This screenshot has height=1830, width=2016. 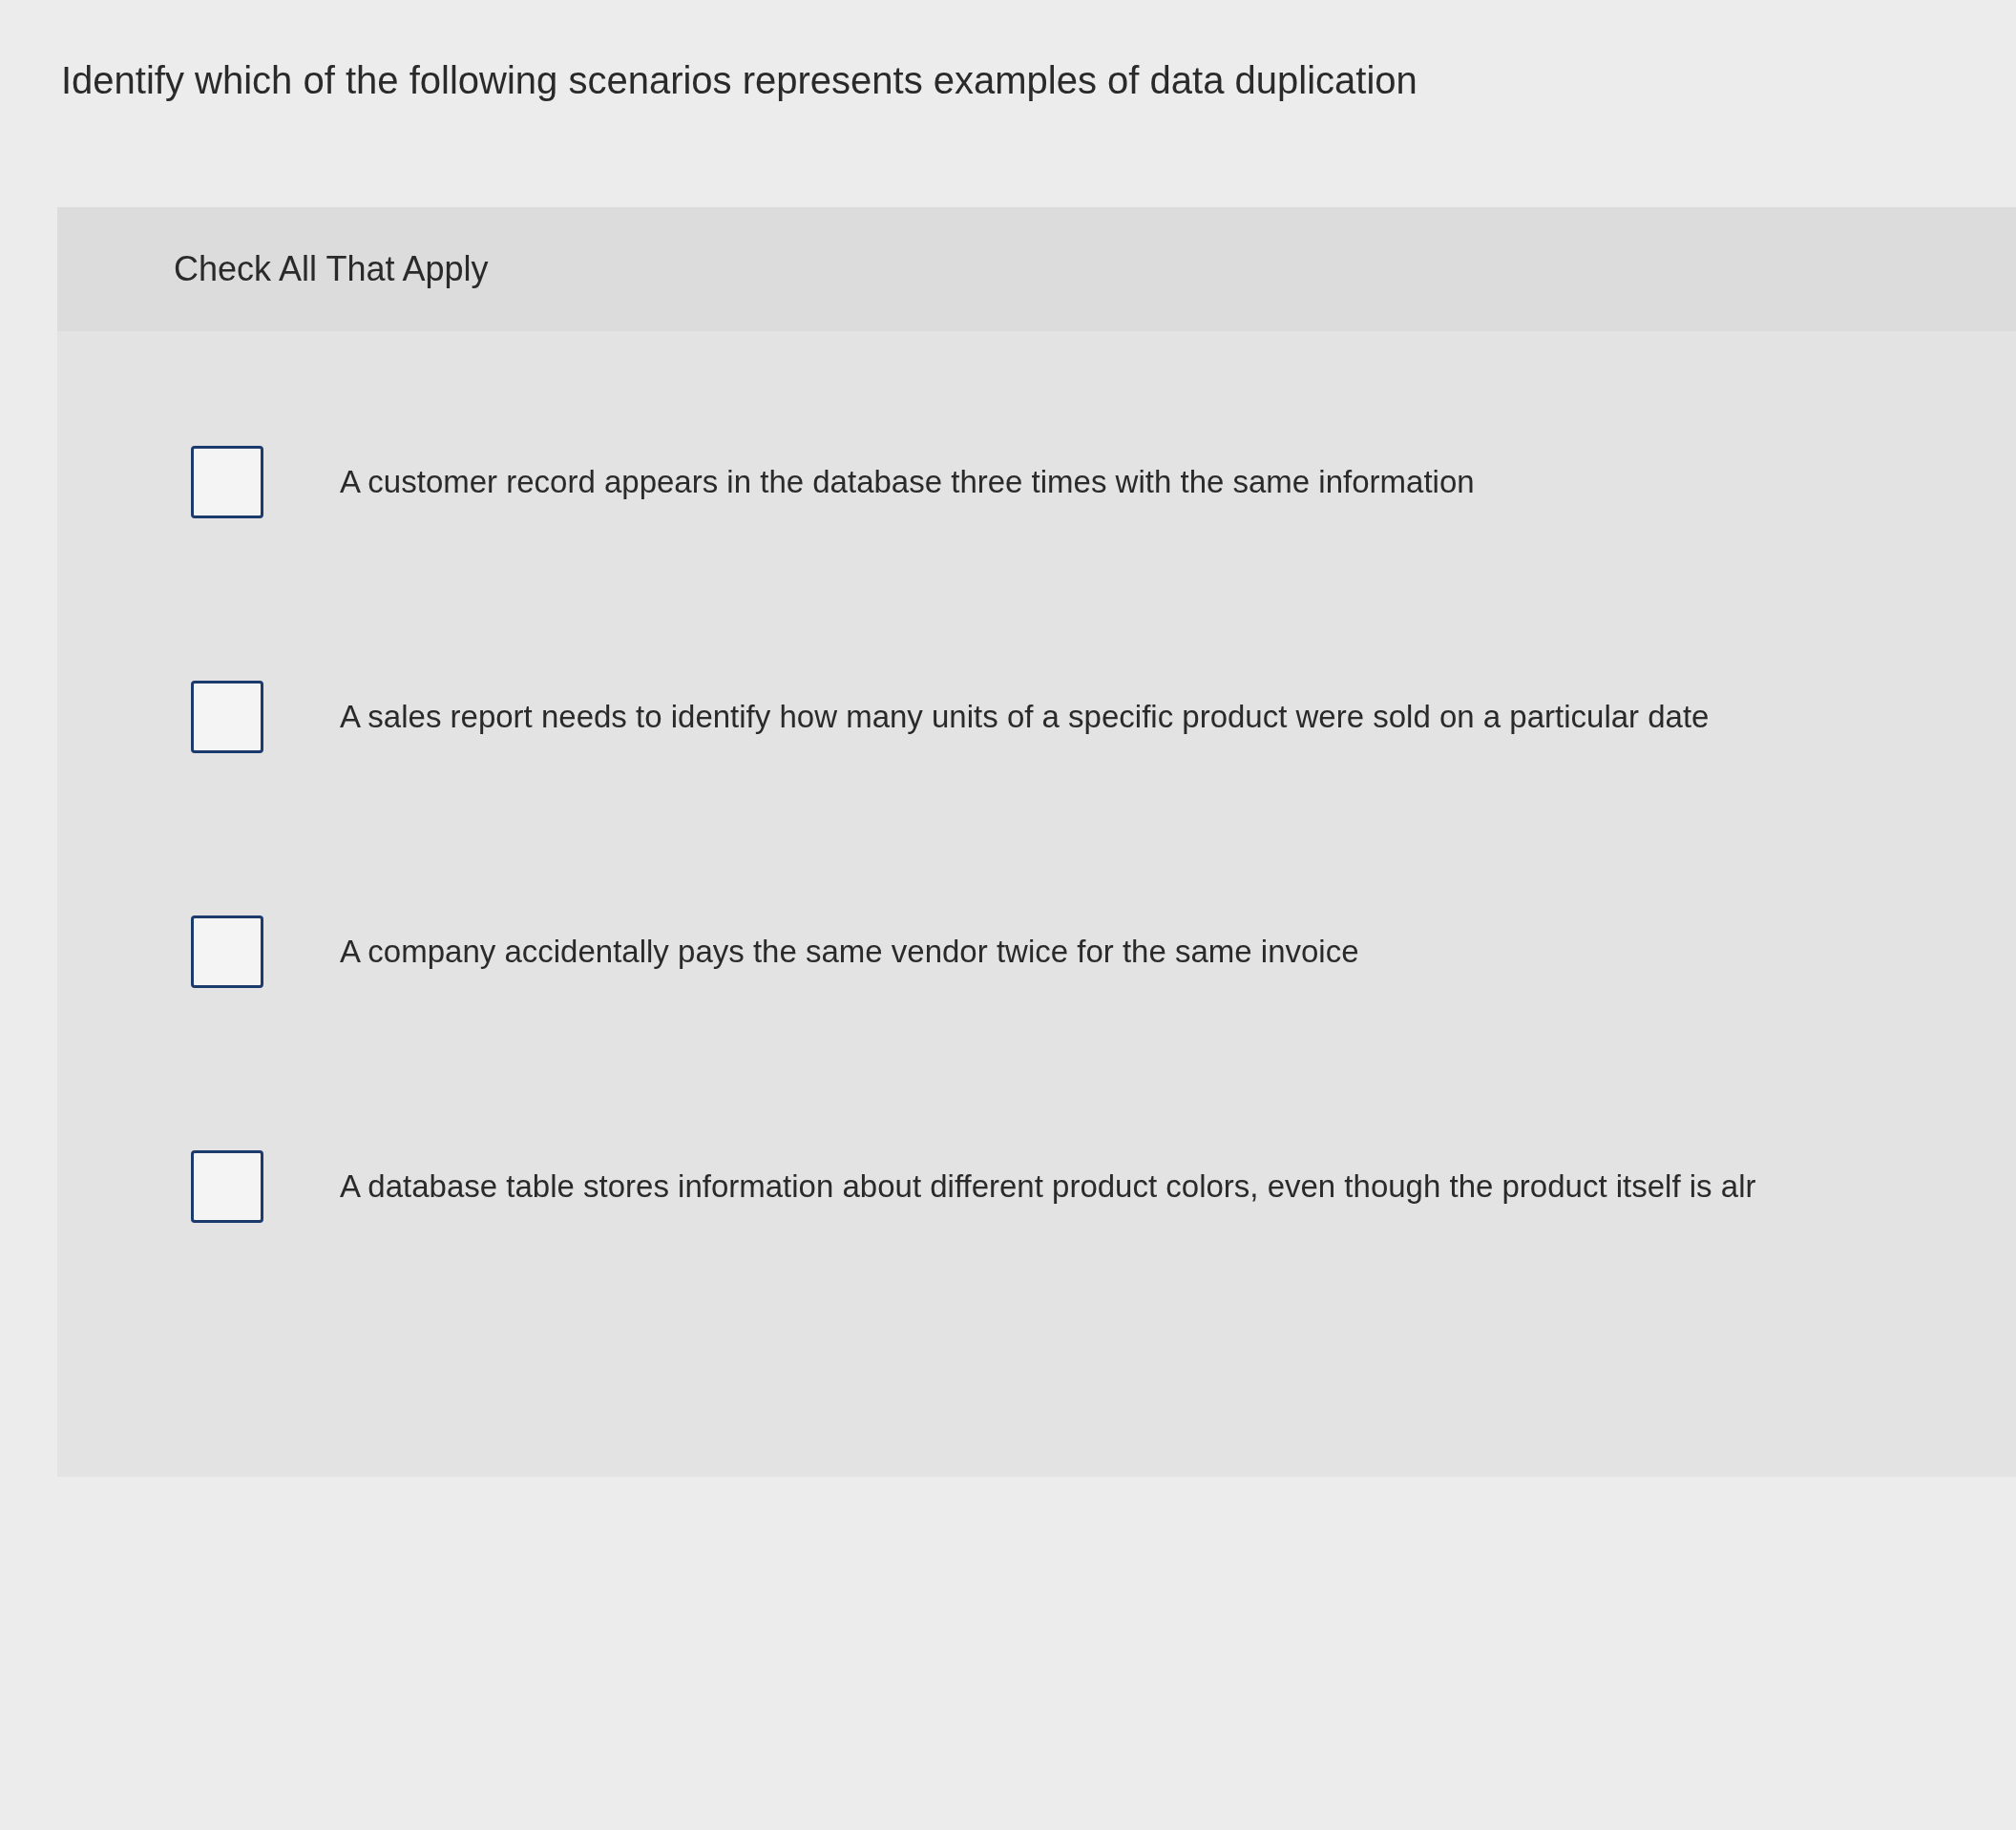 What do you see at coordinates (849, 952) in the screenshot?
I see `option-text: A company accidentally pays the same vendor twice for the same invoice` at bounding box center [849, 952].